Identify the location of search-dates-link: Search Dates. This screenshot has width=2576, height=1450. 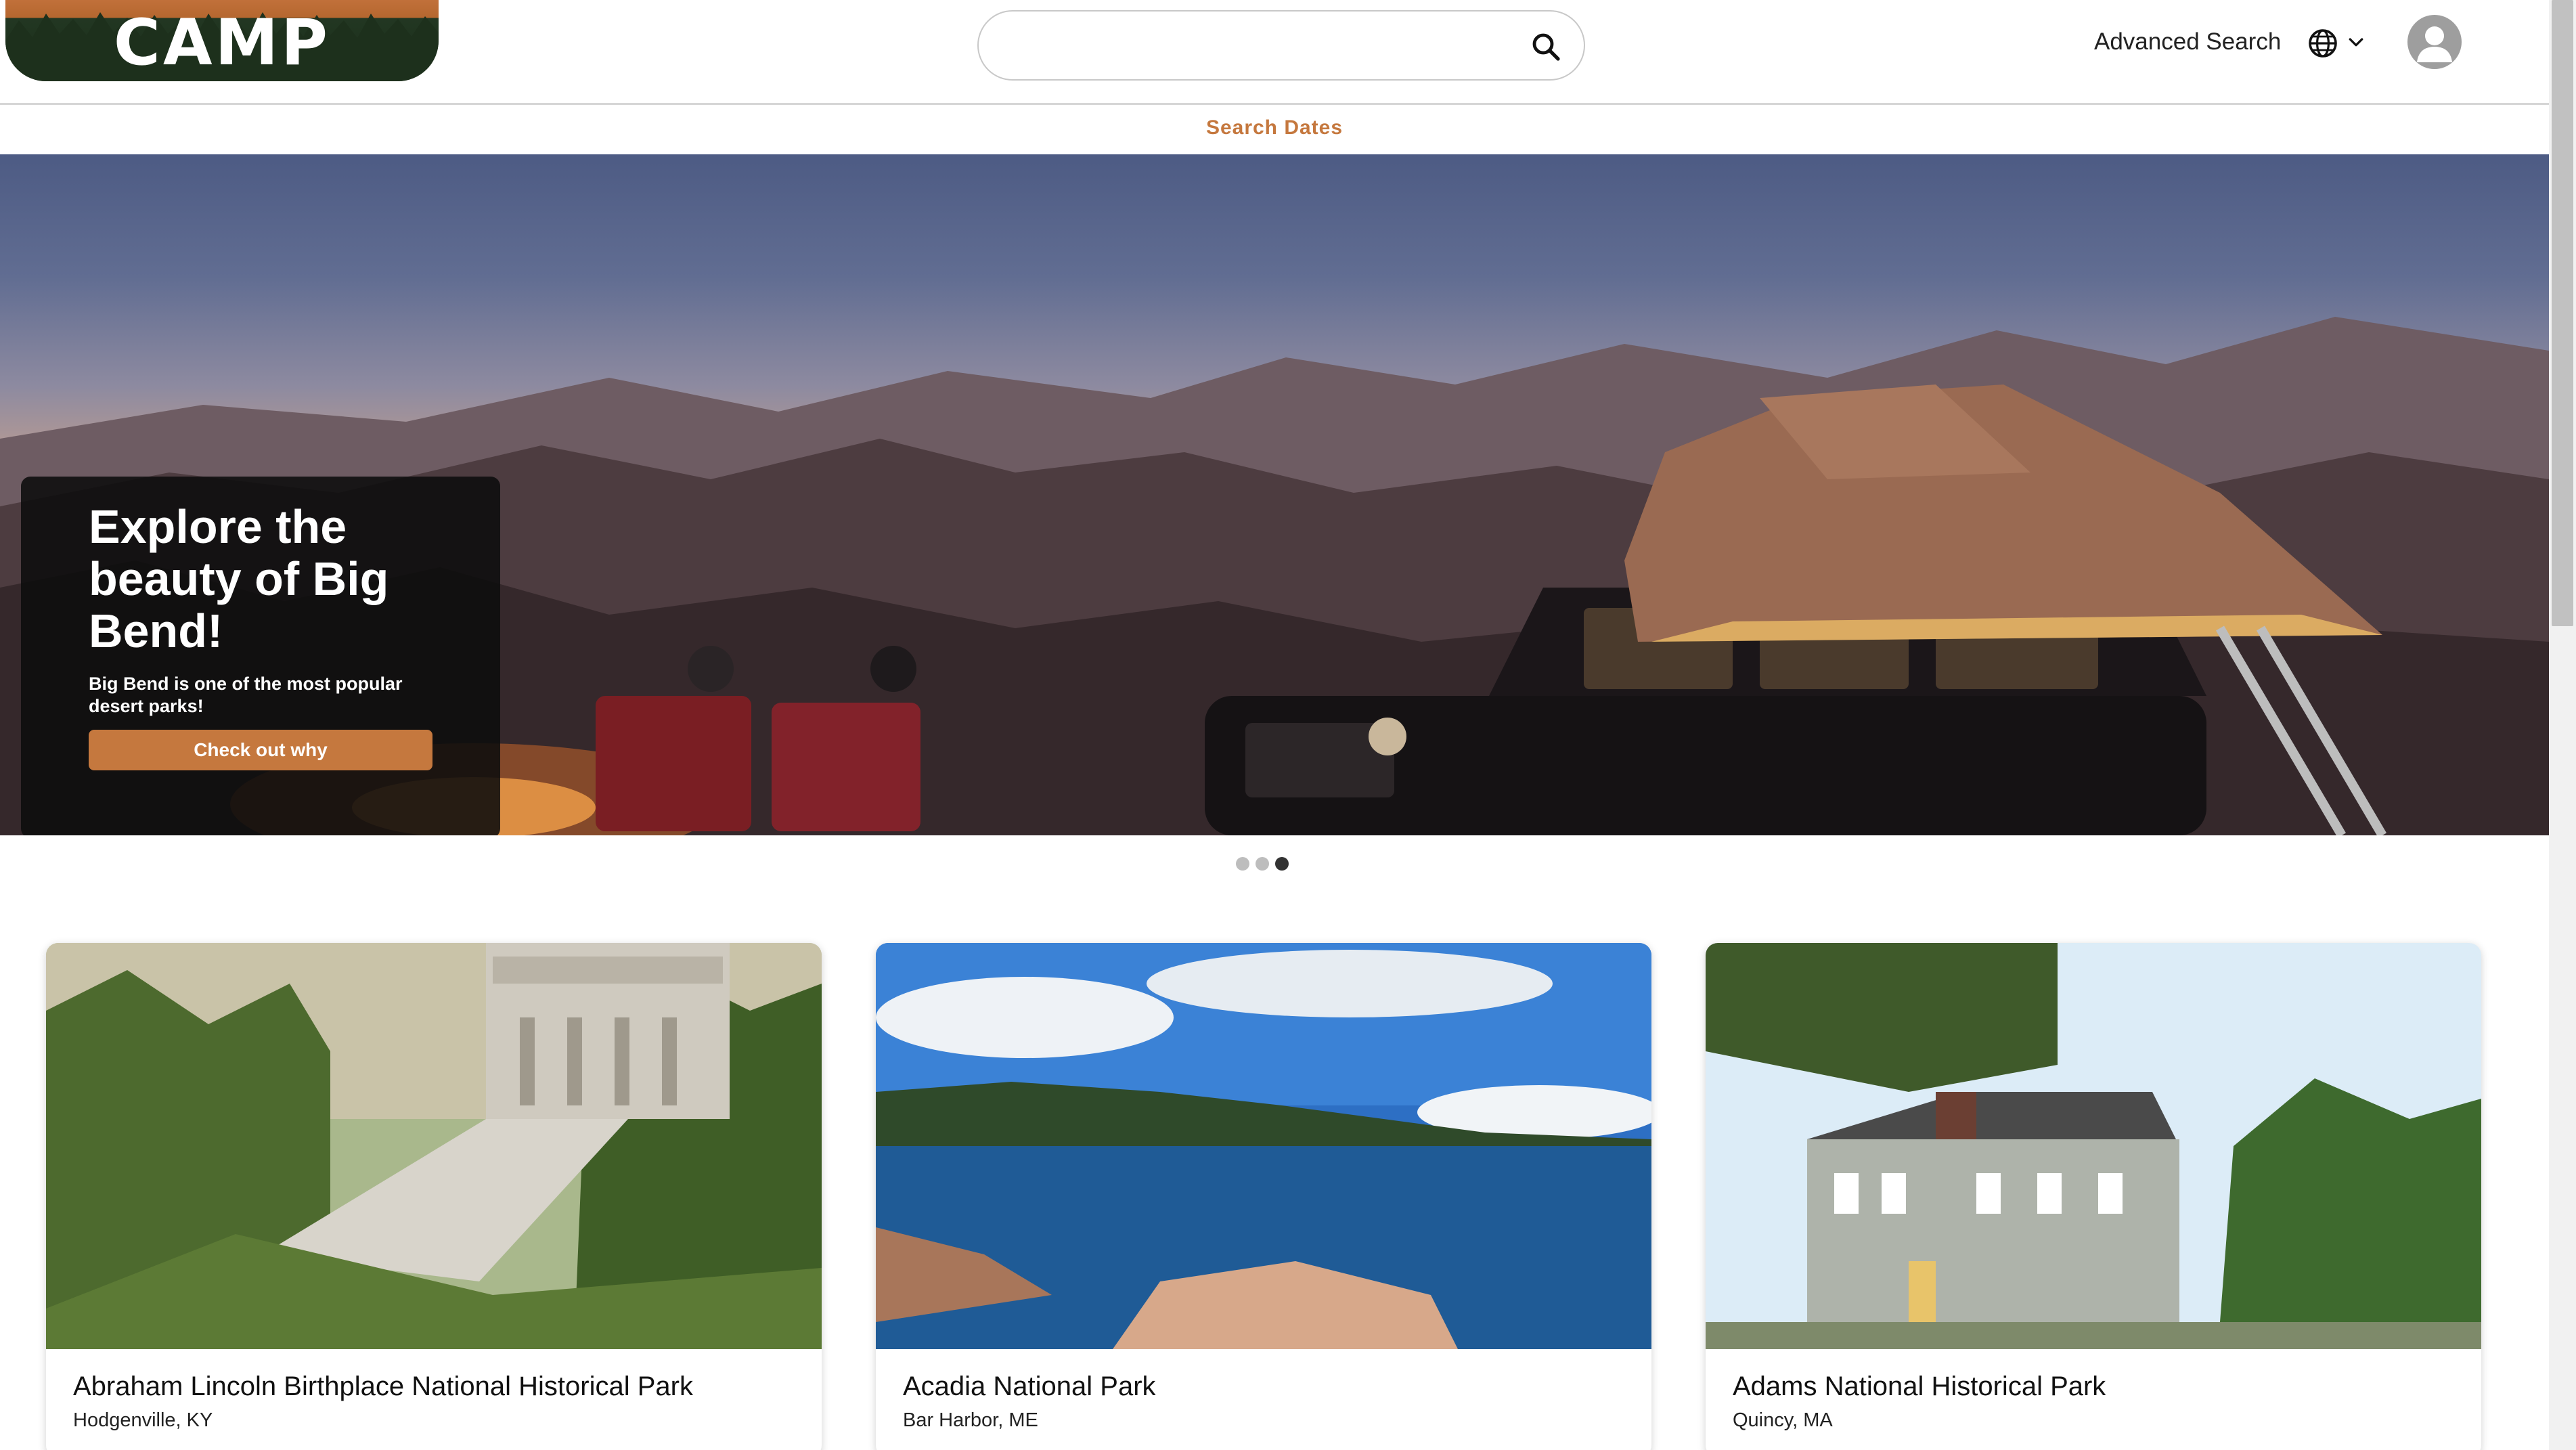
(1274, 128).